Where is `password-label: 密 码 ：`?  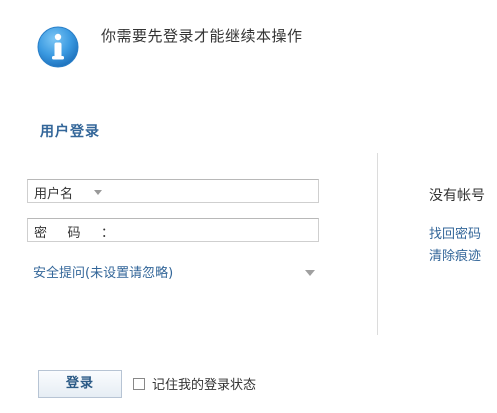
password-label: 密 码 ： is located at coordinates (74, 231).